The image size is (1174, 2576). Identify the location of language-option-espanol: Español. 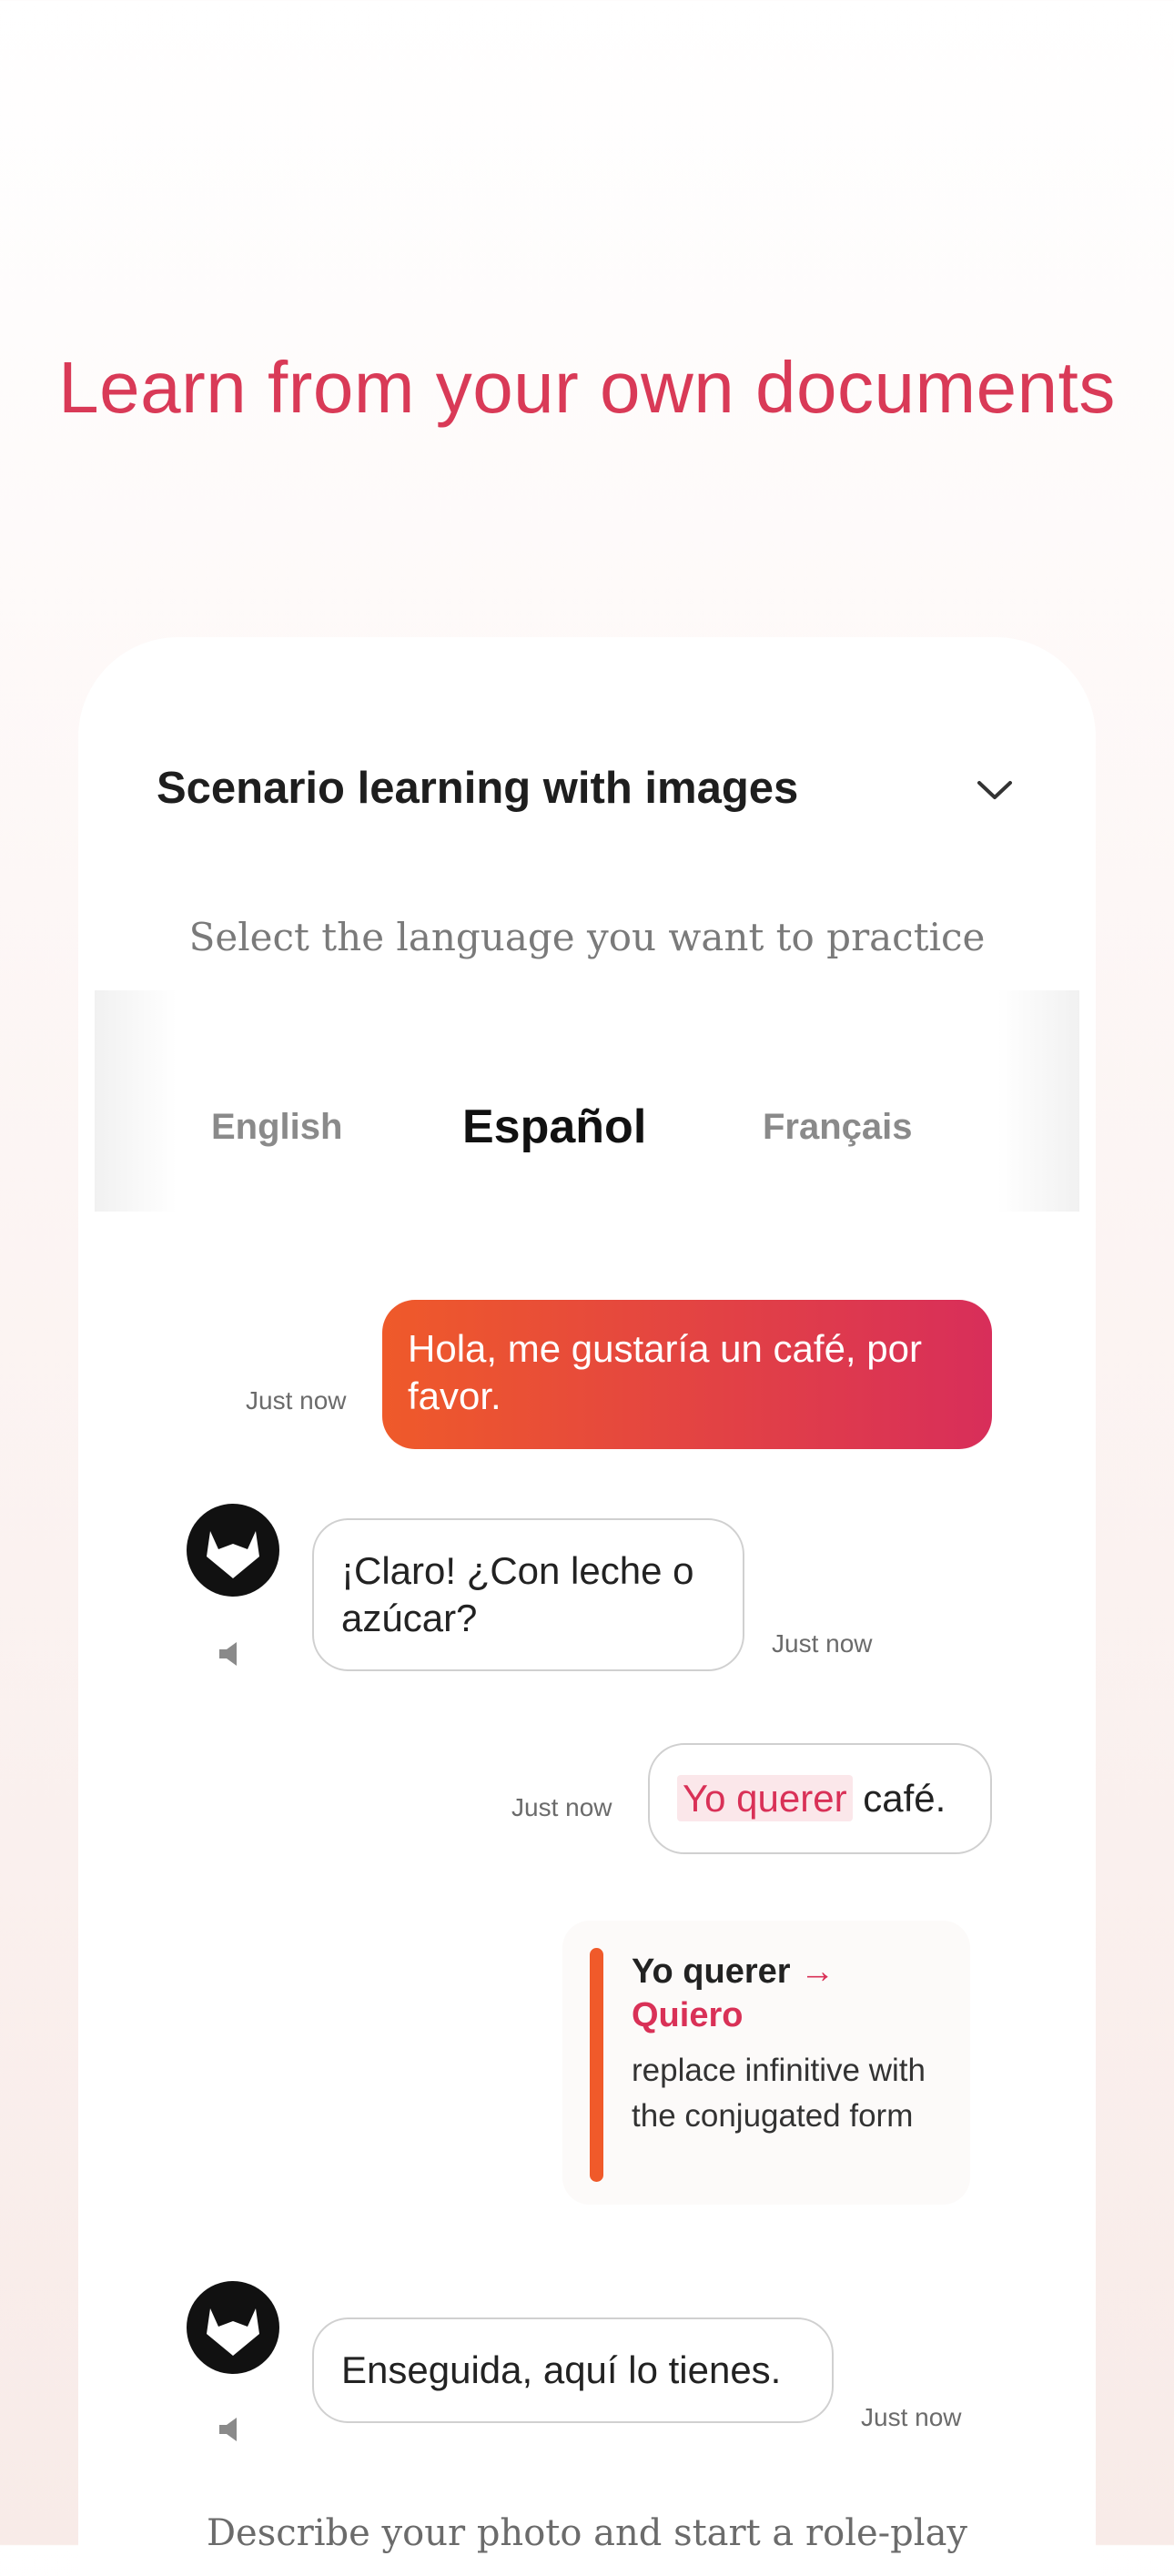
(554, 1101).